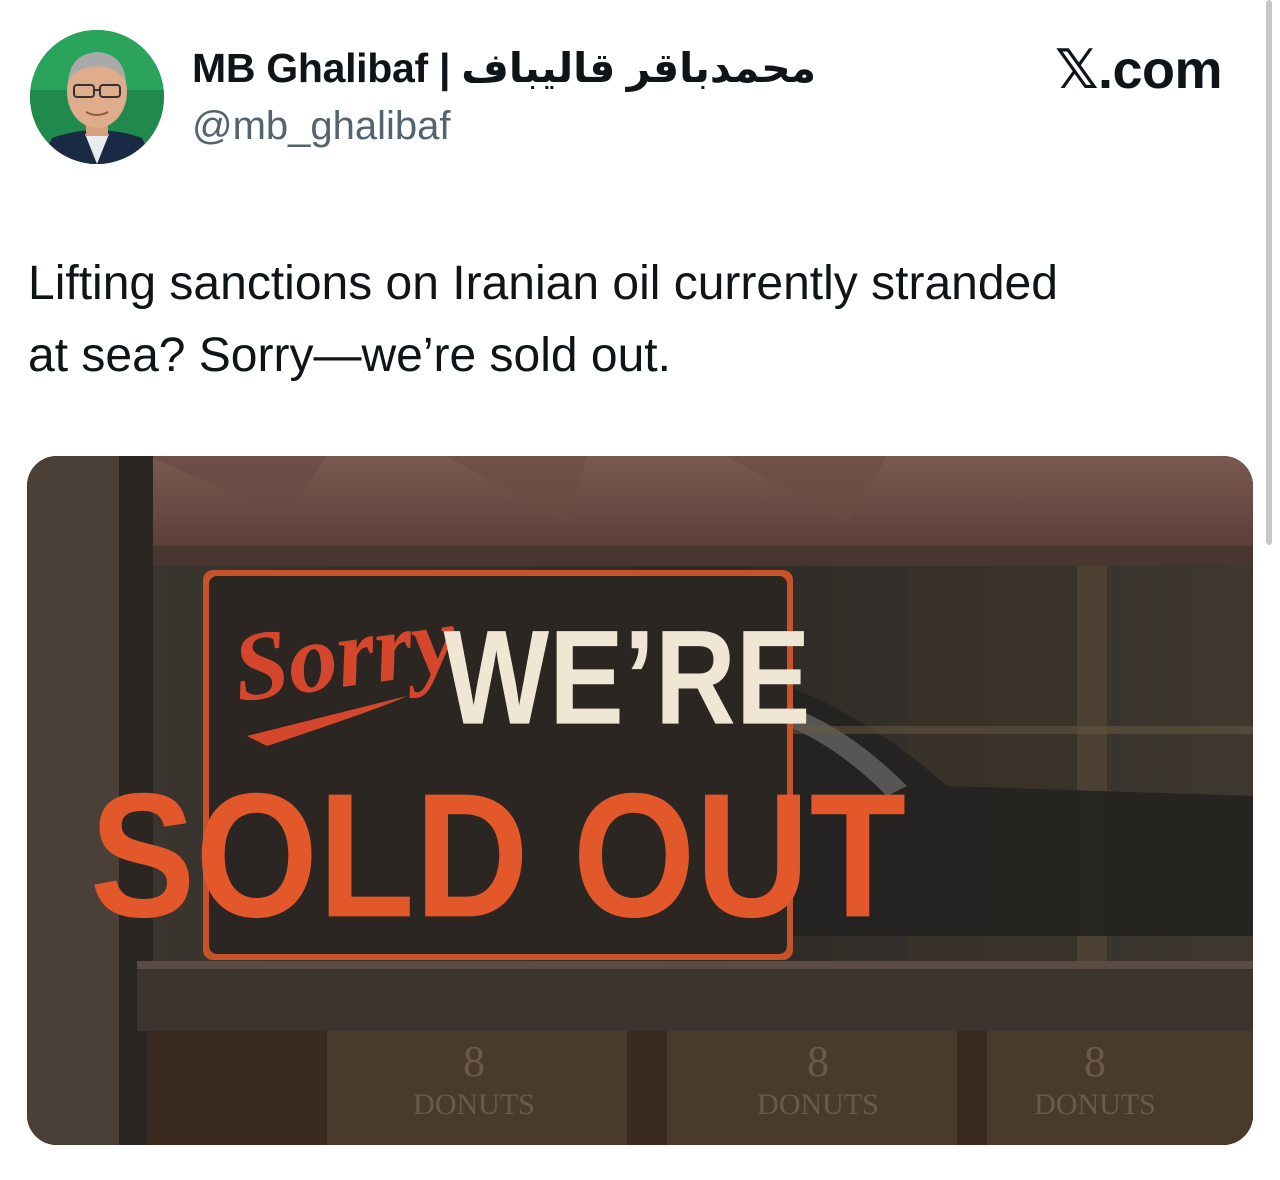 This screenshot has width=1280, height=1180. Describe the element at coordinates (626, 678) in the screenshot. I see `sign-top-text: WE’RE` at that location.